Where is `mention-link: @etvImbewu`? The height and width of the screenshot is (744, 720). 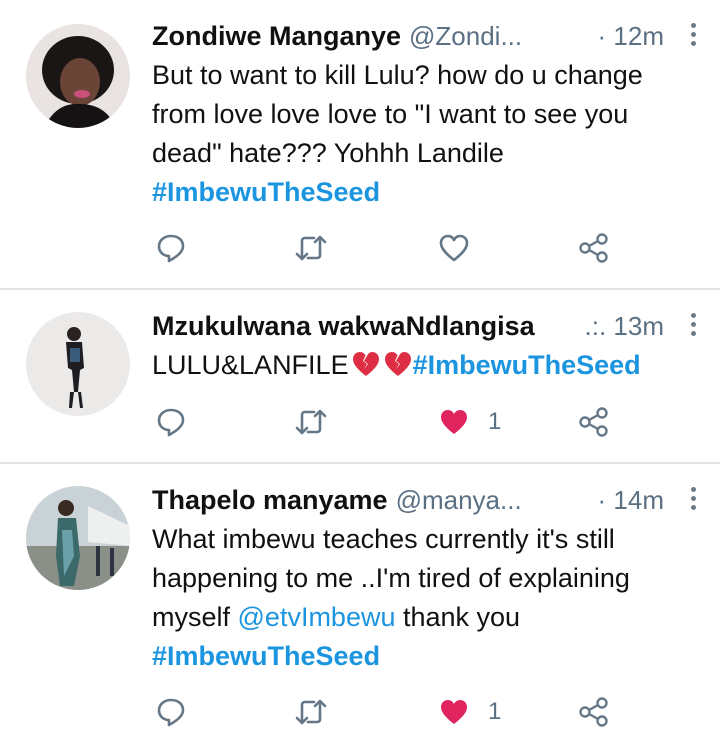
mention-link: @etvImbewu is located at coordinates (317, 617).